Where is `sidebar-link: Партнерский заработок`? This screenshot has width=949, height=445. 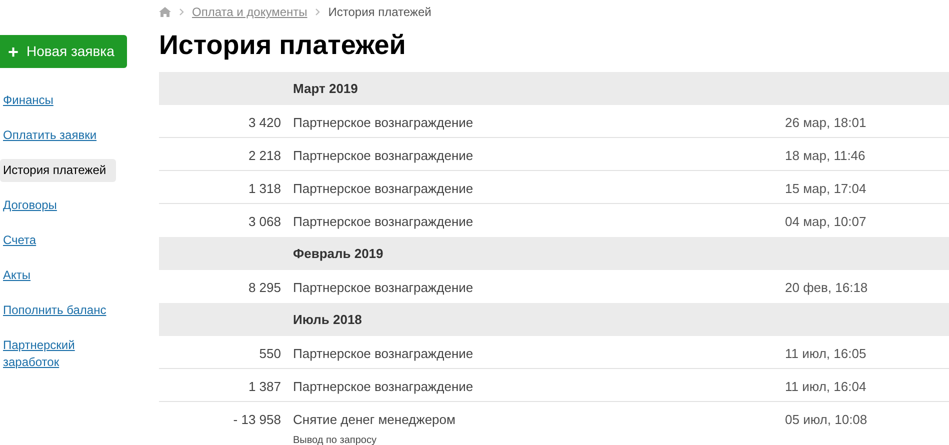 sidebar-link: Партнерский заработок is located at coordinates (55, 354).